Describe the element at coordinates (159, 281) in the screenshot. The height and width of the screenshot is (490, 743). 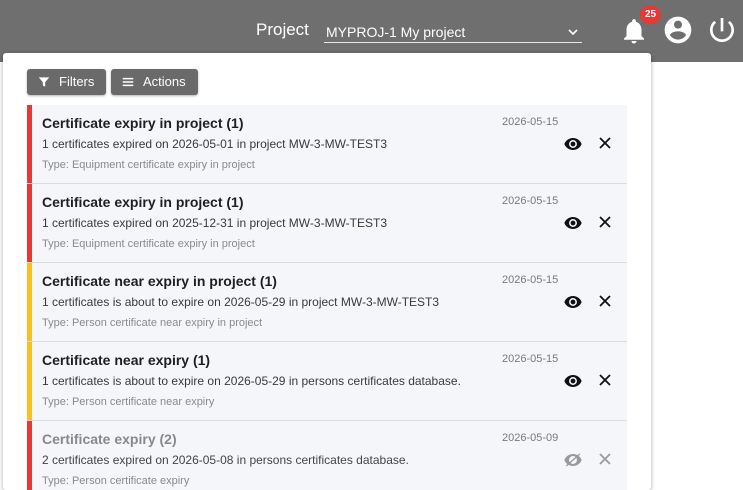
I see `notification-title: Certificate near expiry in project (1)` at that location.